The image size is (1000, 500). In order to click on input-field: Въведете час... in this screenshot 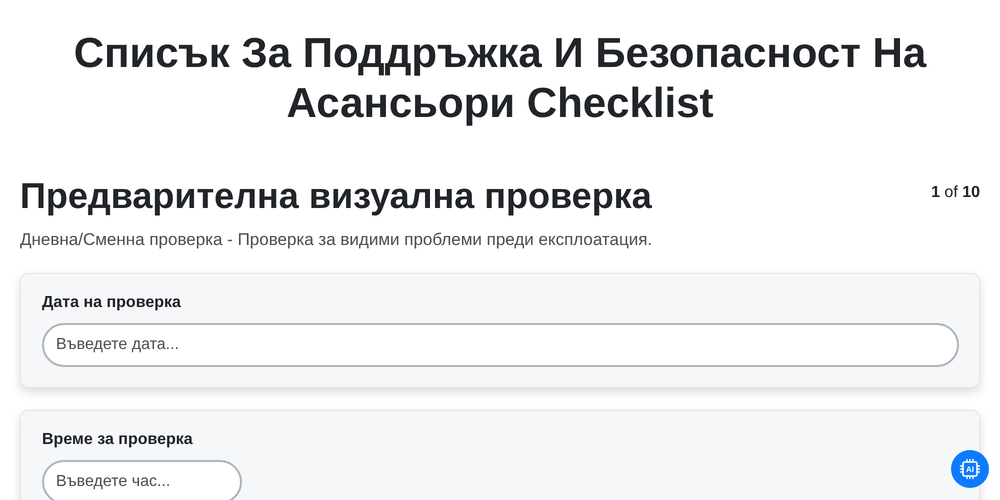, I will do `click(142, 480)`.